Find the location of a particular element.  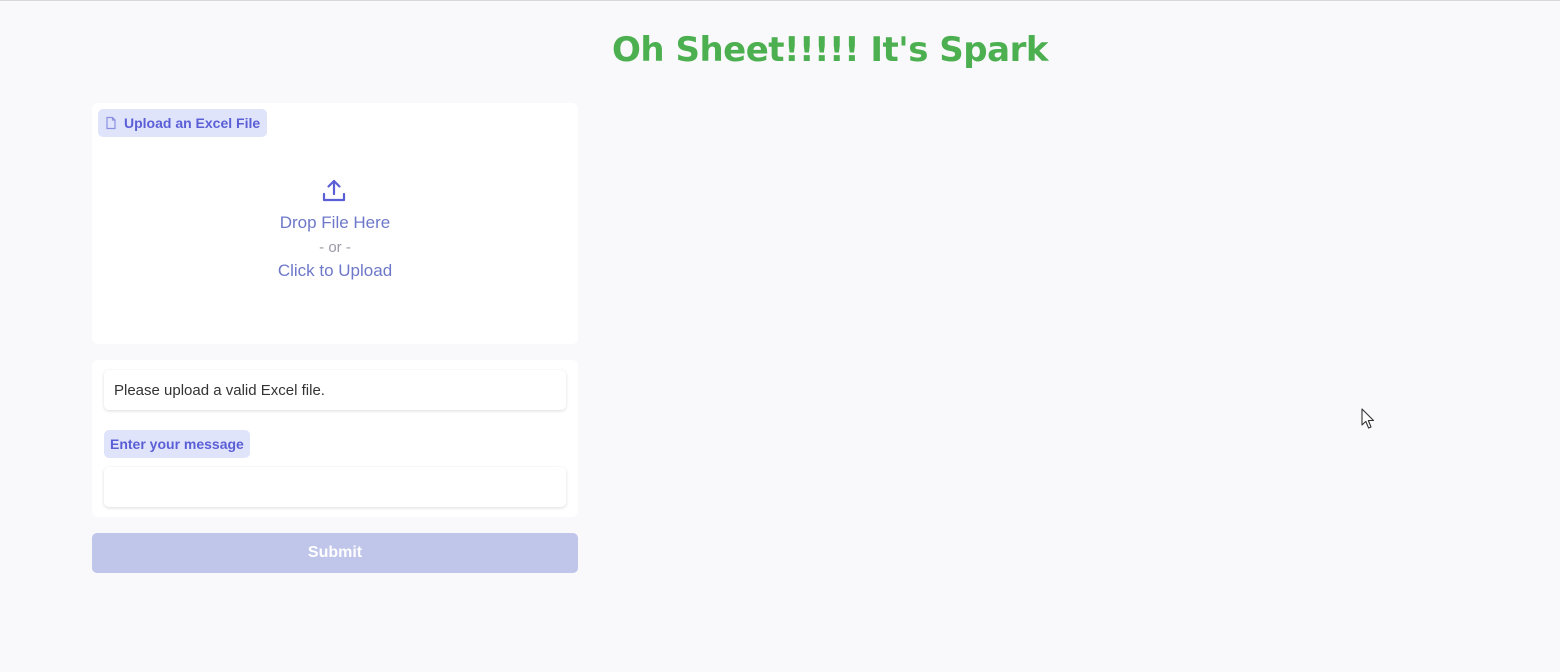

click-to-upload-link: Click to Upload is located at coordinates (335, 271).